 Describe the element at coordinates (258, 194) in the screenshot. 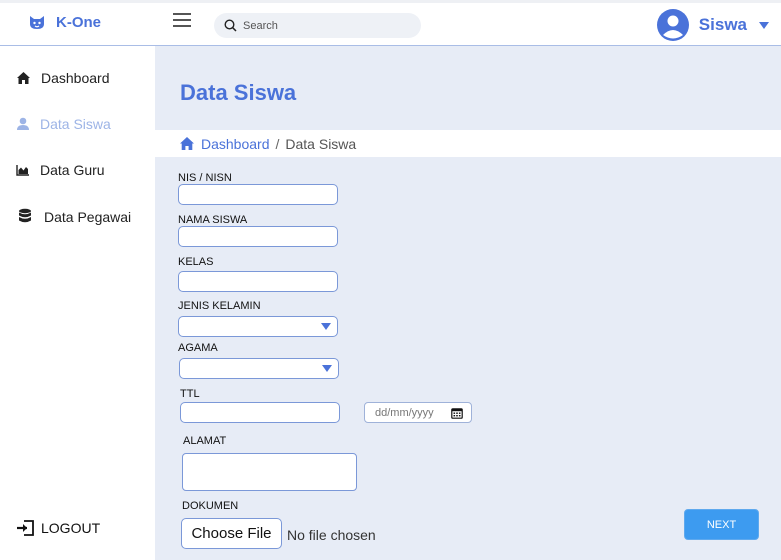

I see `nis-input` at that location.